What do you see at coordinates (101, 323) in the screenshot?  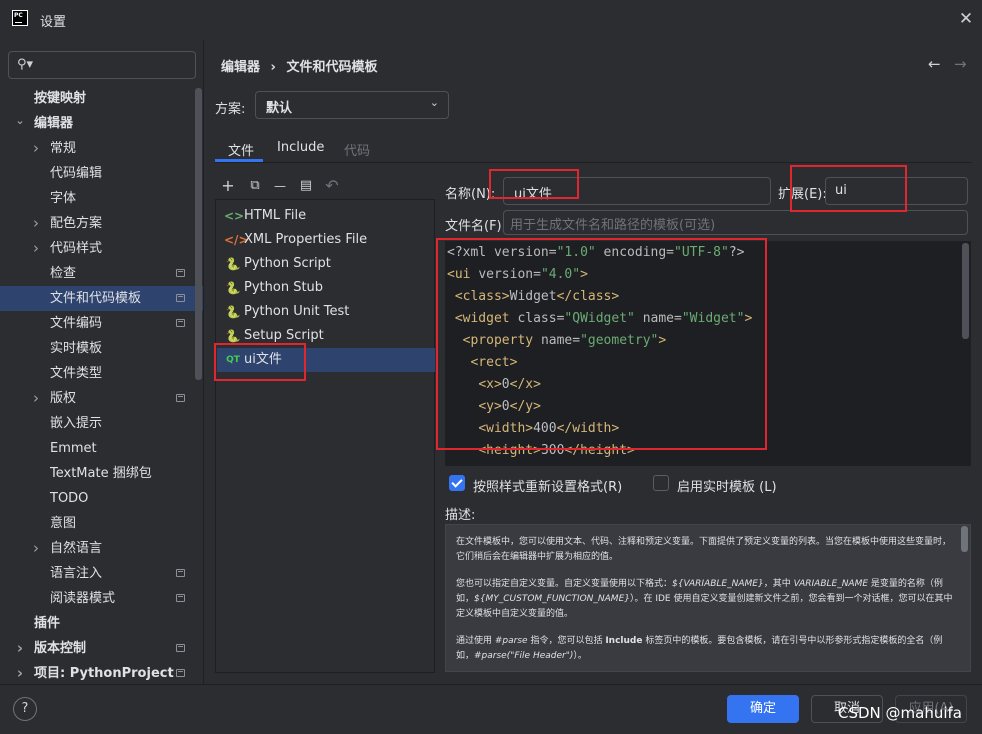 I see `sidebar-item: 文件编码` at bounding box center [101, 323].